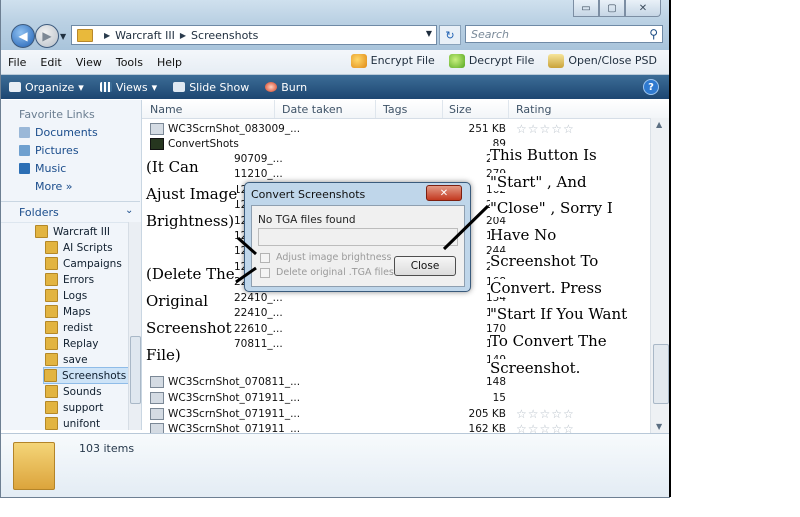 The height and width of the screenshot is (517, 800). I want to click on tree-scrollbar, so click(134, 326).